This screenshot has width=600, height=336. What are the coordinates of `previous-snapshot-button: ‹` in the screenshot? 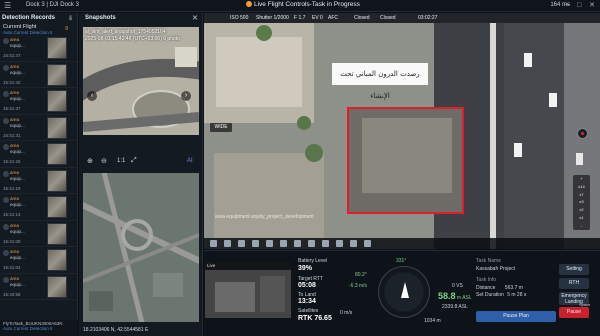 It's located at (92, 96).